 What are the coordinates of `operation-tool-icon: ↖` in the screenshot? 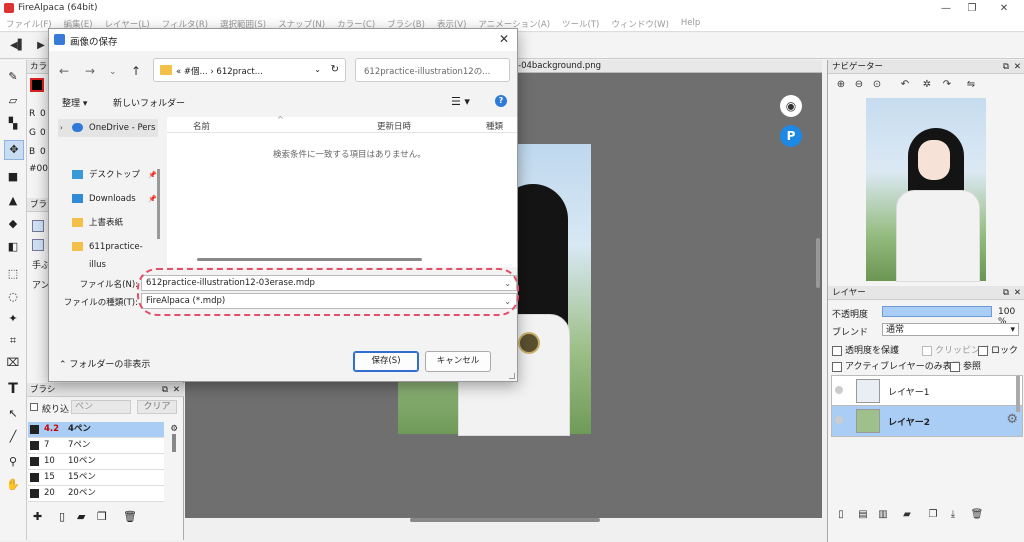 It's located at (13, 414).